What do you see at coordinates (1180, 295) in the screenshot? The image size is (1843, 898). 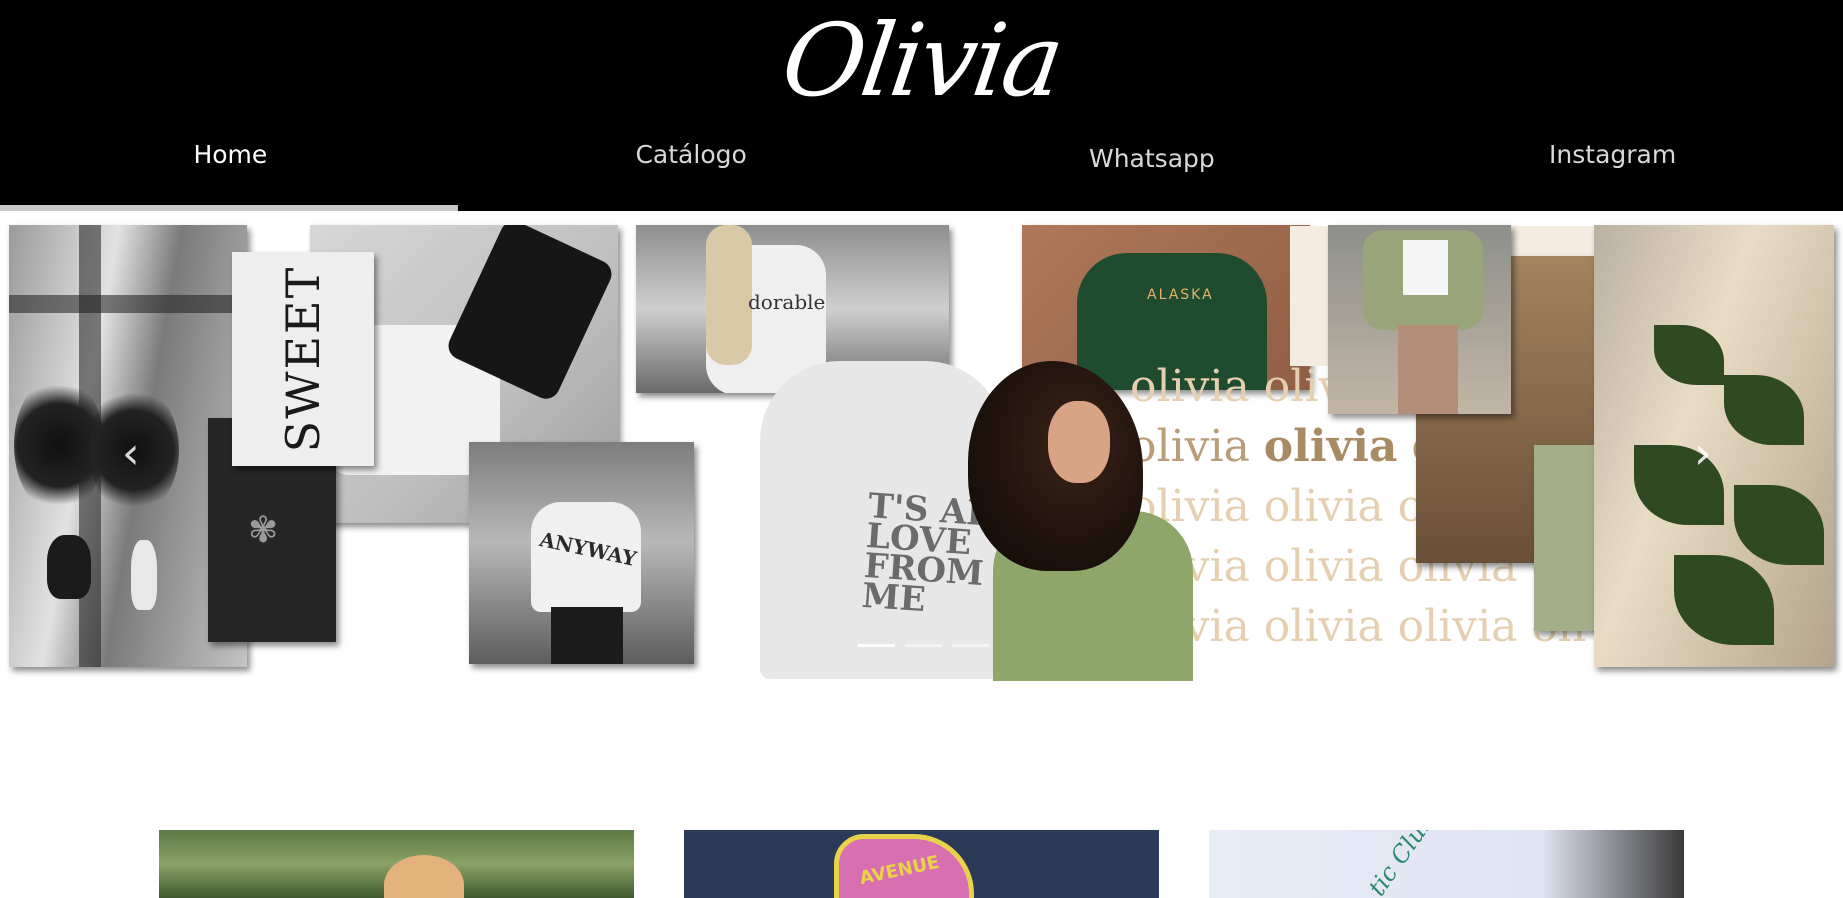 I see `sweatshirt-print-text: ALASKA` at bounding box center [1180, 295].